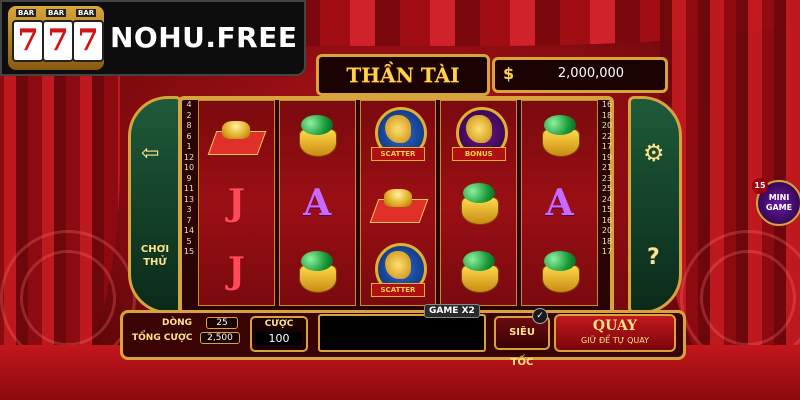 The image size is (800, 400). Describe the element at coordinates (591, 73) in the screenshot. I see `balance-value: 2,000,000` at that location.